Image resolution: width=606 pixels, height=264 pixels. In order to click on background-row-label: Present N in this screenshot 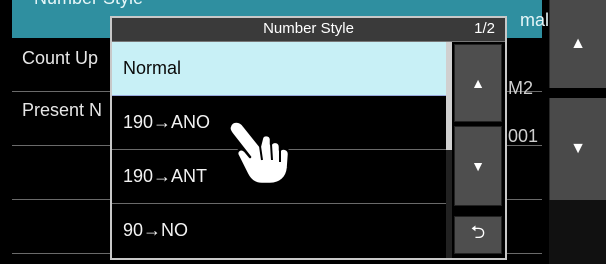, I will do `click(62, 110)`.